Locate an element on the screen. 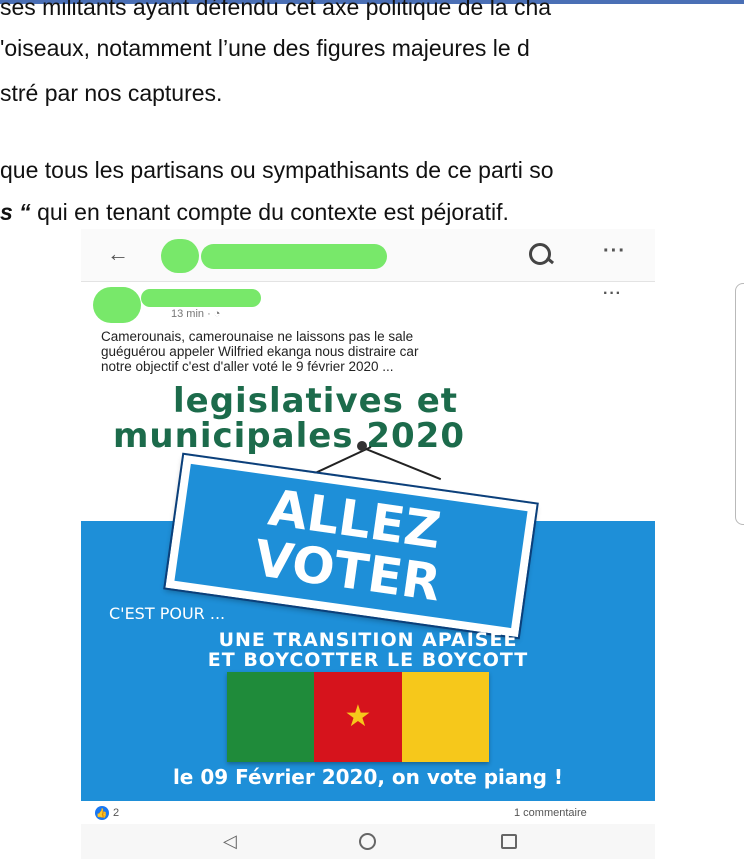 The height and width of the screenshot is (859, 744). android-nav-bar: ◁ is located at coordinates (368, 841).